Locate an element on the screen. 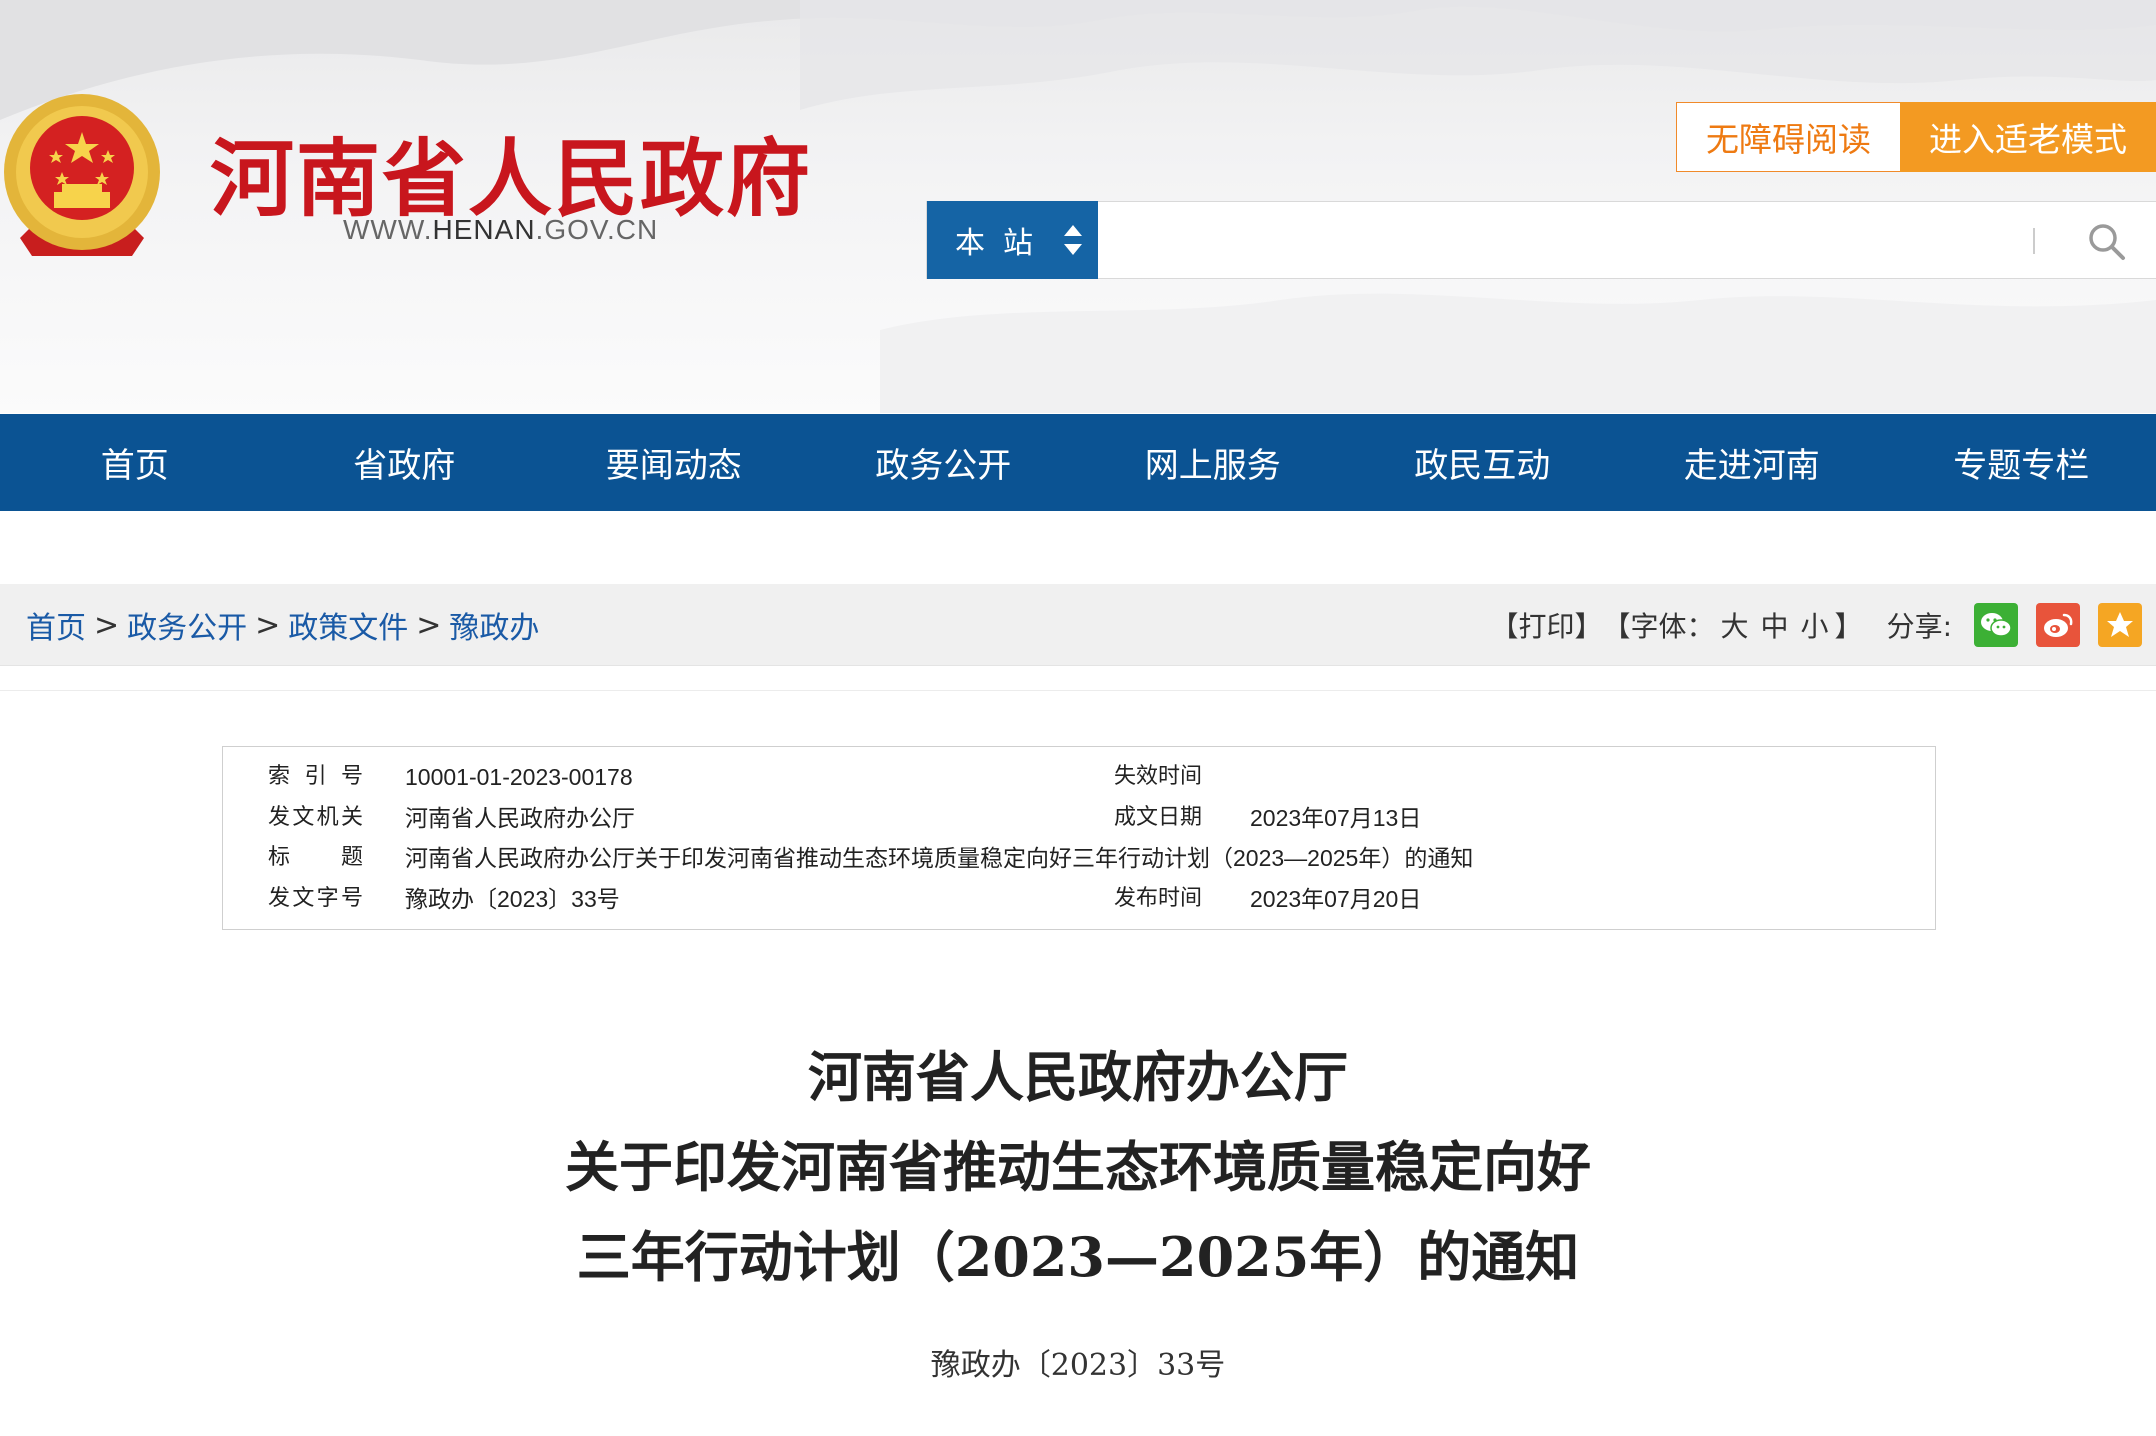  document-title-line-2: 关于印发河南省推动生态环境质量稳定向好 is located at coordinates (1078, 1167).